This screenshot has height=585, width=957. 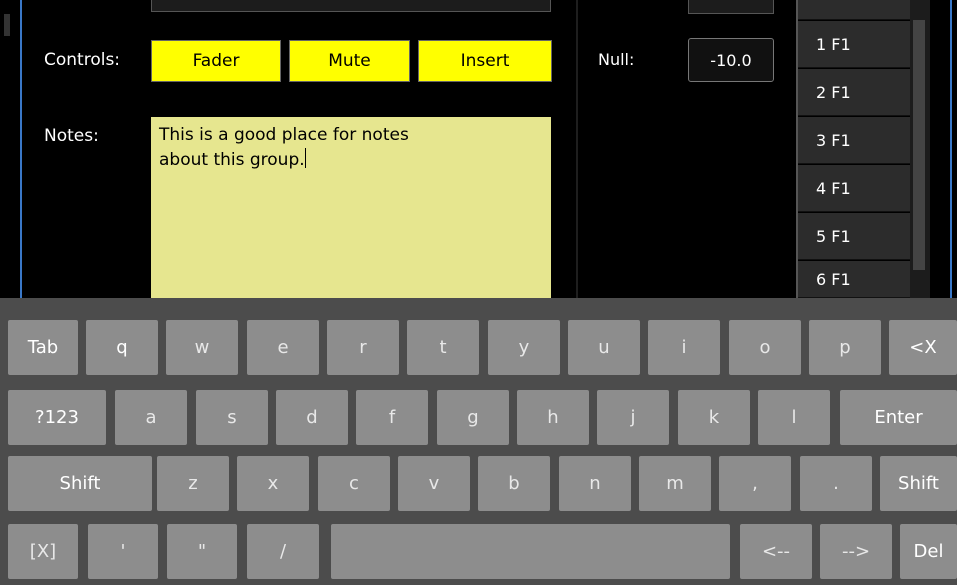 I want to click on key-backspace: <X, so click(x=923, y=347).